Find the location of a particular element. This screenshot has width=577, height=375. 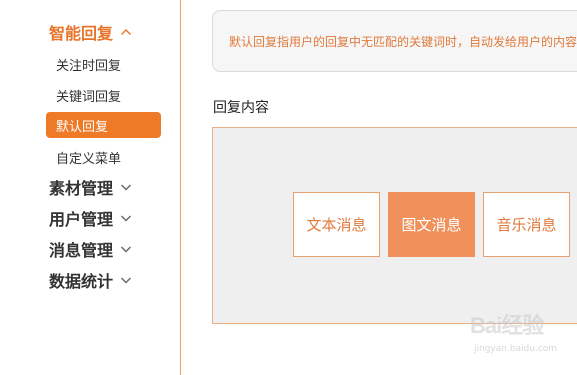

sidebar-item-default-reply: 默认回复 is located at coordinates (103, 125).